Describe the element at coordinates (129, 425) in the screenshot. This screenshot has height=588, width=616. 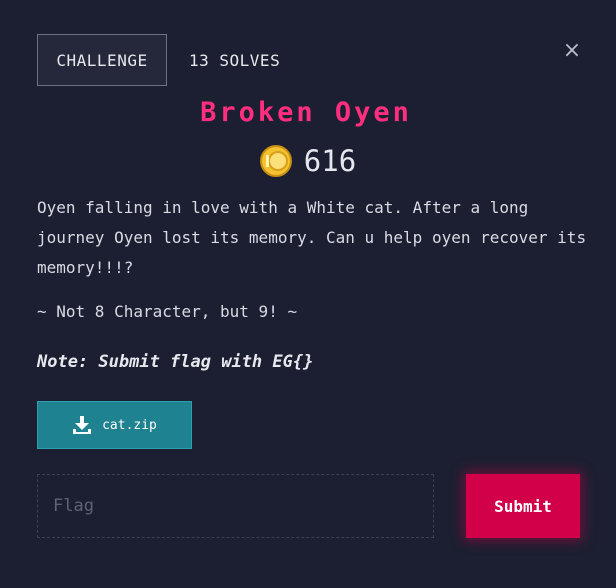
I see `file-name: cat.zip` at that location.